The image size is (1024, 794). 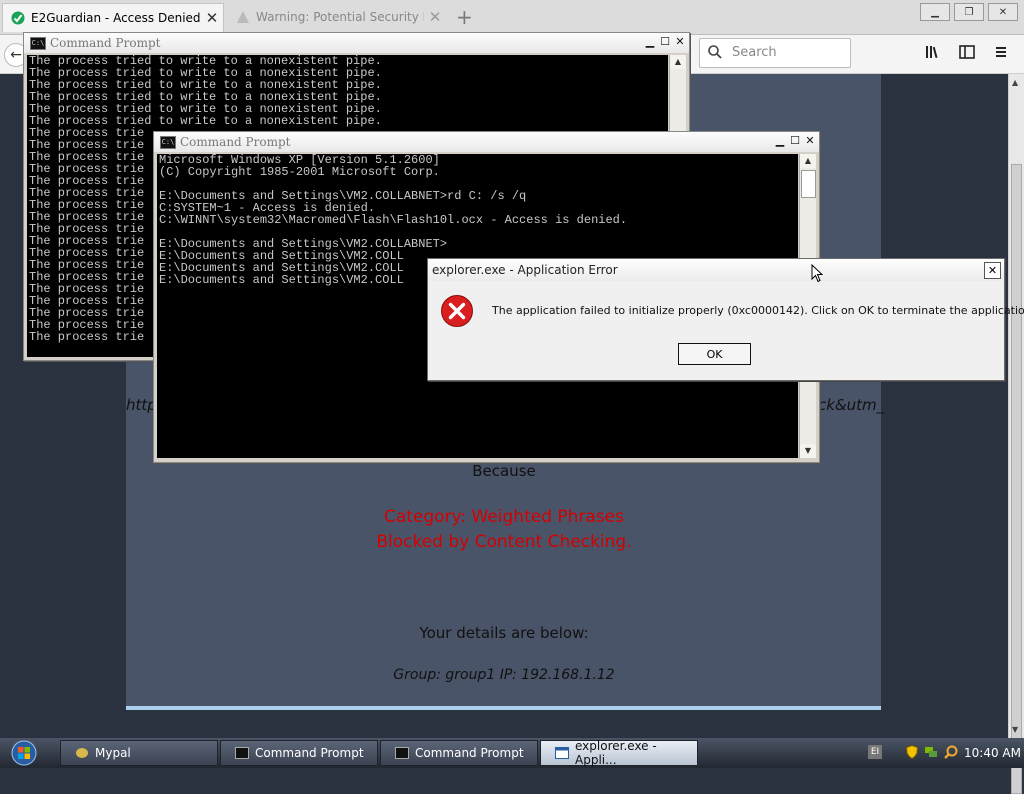 I want to click on tab-security-warning: Warning: Potential Security Ri ✕, so click(x=337, y=17).